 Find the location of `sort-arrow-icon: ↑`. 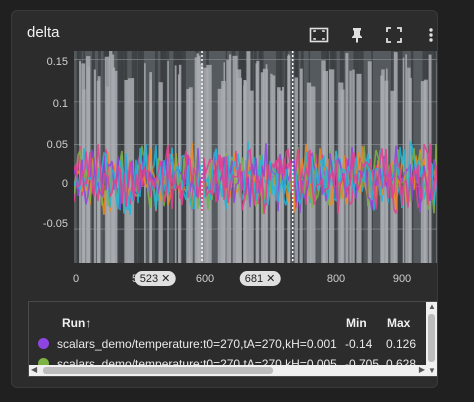

sort-arrow-icon: ↑ is located at coordinates (88, 323).